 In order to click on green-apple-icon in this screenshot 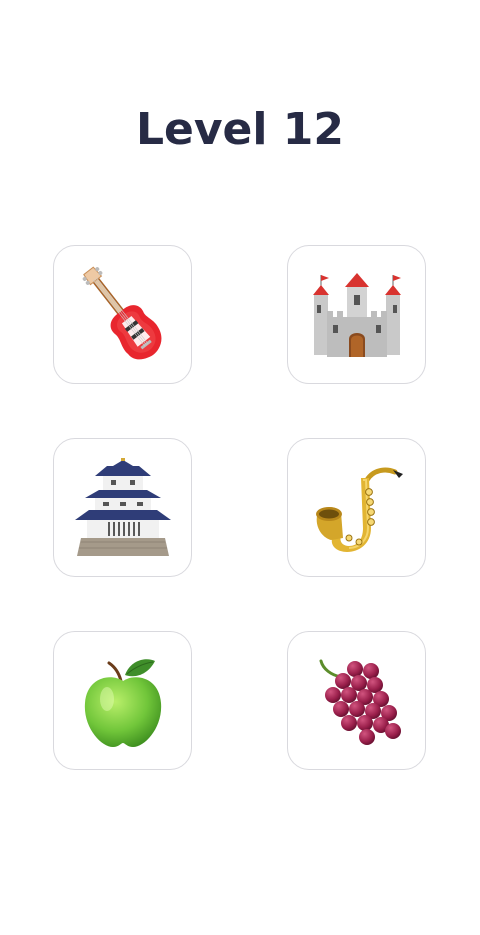, I will do `click(122, 702)`.